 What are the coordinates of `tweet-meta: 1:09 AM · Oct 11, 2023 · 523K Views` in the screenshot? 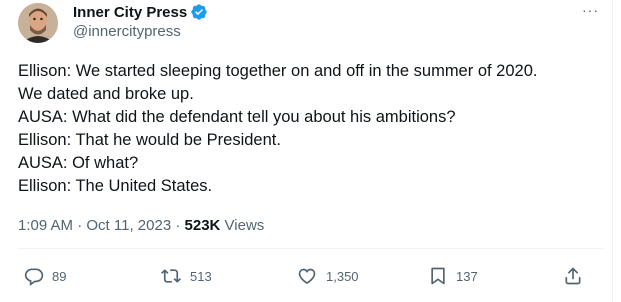 It's located at (141, 225).